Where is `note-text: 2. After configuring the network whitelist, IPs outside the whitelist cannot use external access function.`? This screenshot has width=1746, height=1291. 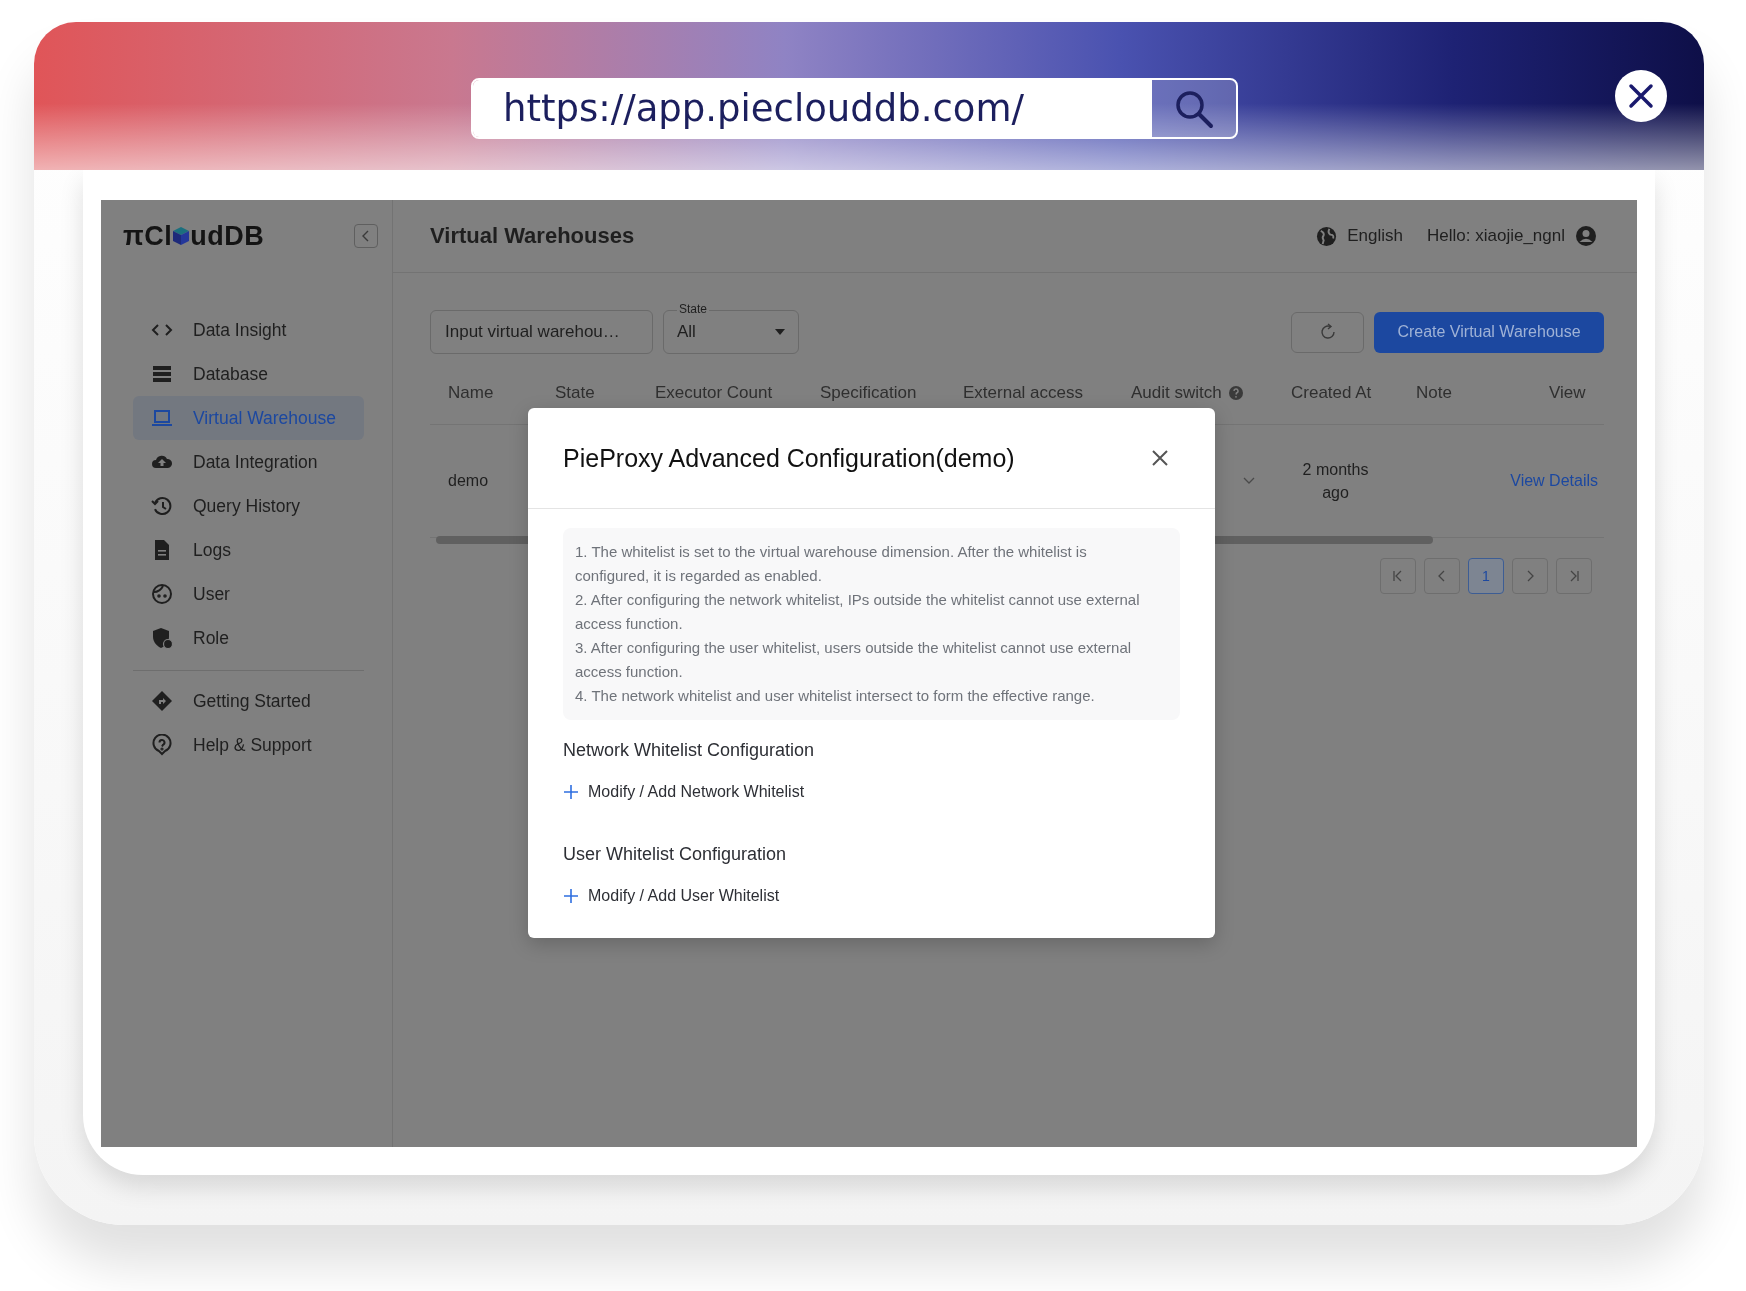
note-text: 2. After configuring the network whitelist, IPs outside the whitelist cannot use external access function. is located at coordinates (858, 612).